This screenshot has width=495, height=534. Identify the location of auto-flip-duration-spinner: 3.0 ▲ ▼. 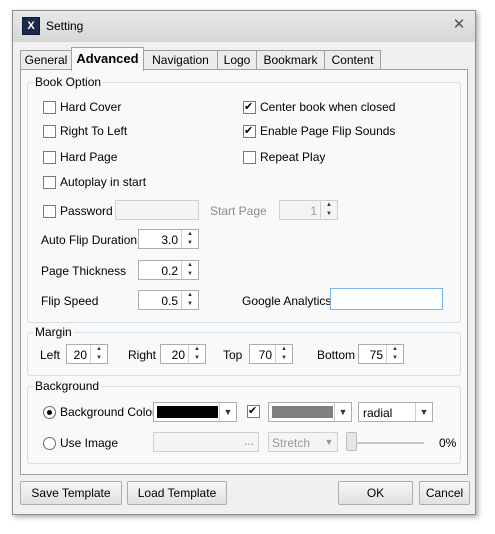
(168, 239).